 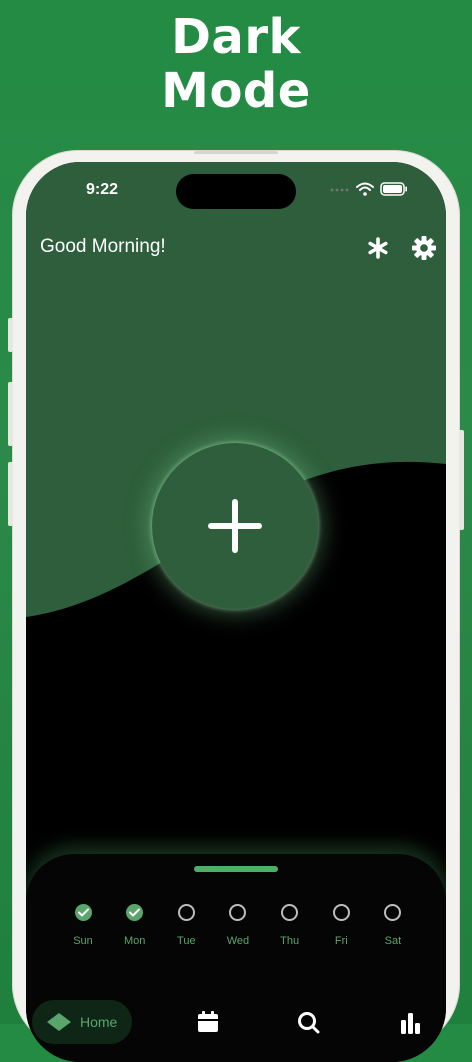 I want to click on home-icon, so click(x=59, y=1022).